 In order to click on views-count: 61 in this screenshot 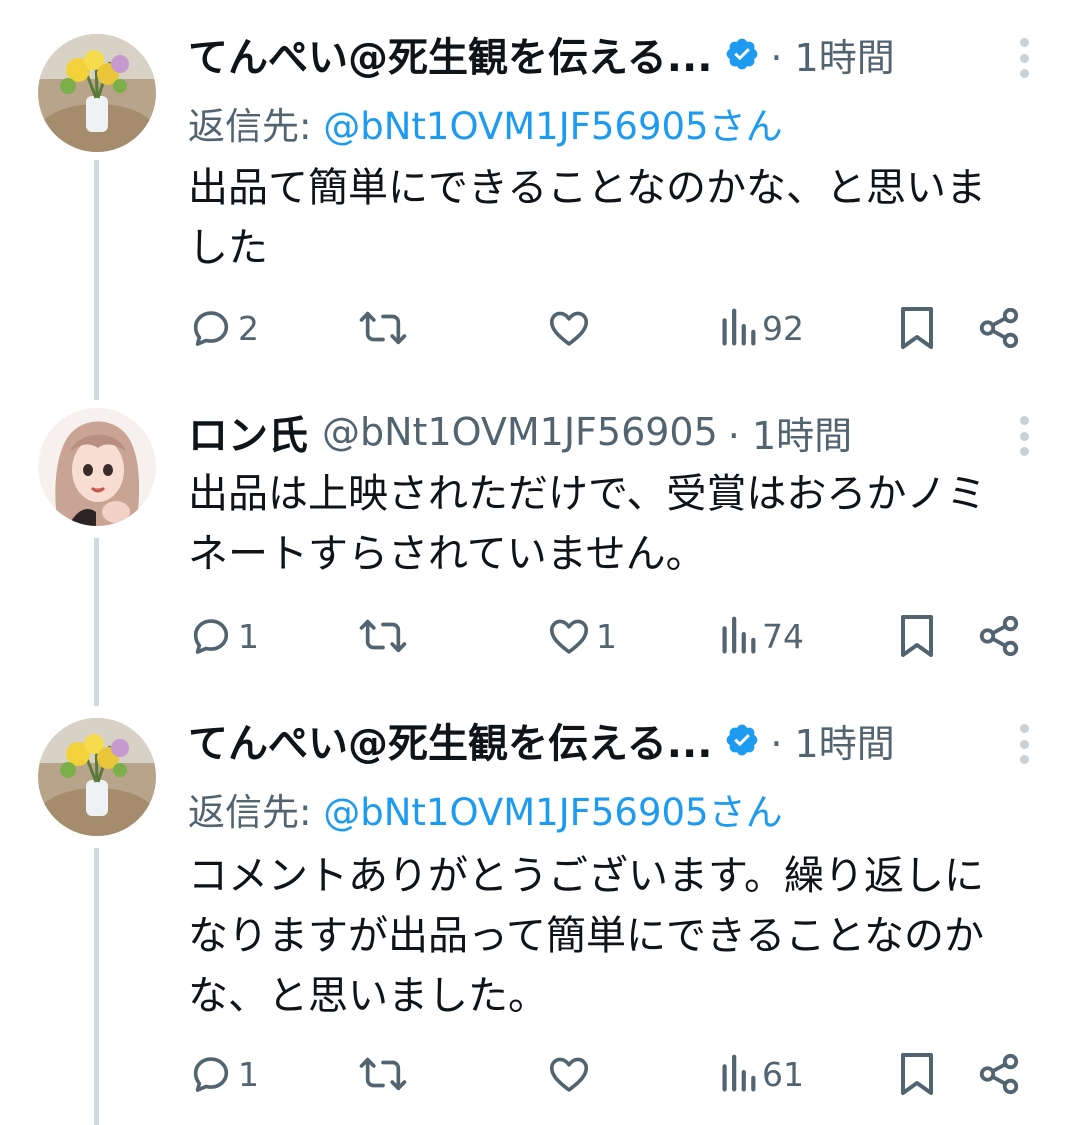, I will do `click(783, 1074)`.